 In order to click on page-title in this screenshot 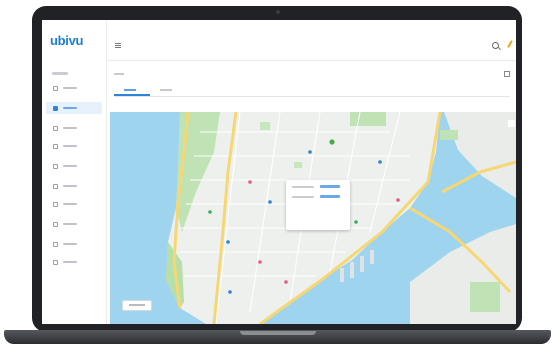, I will do `click(119, 74)`.